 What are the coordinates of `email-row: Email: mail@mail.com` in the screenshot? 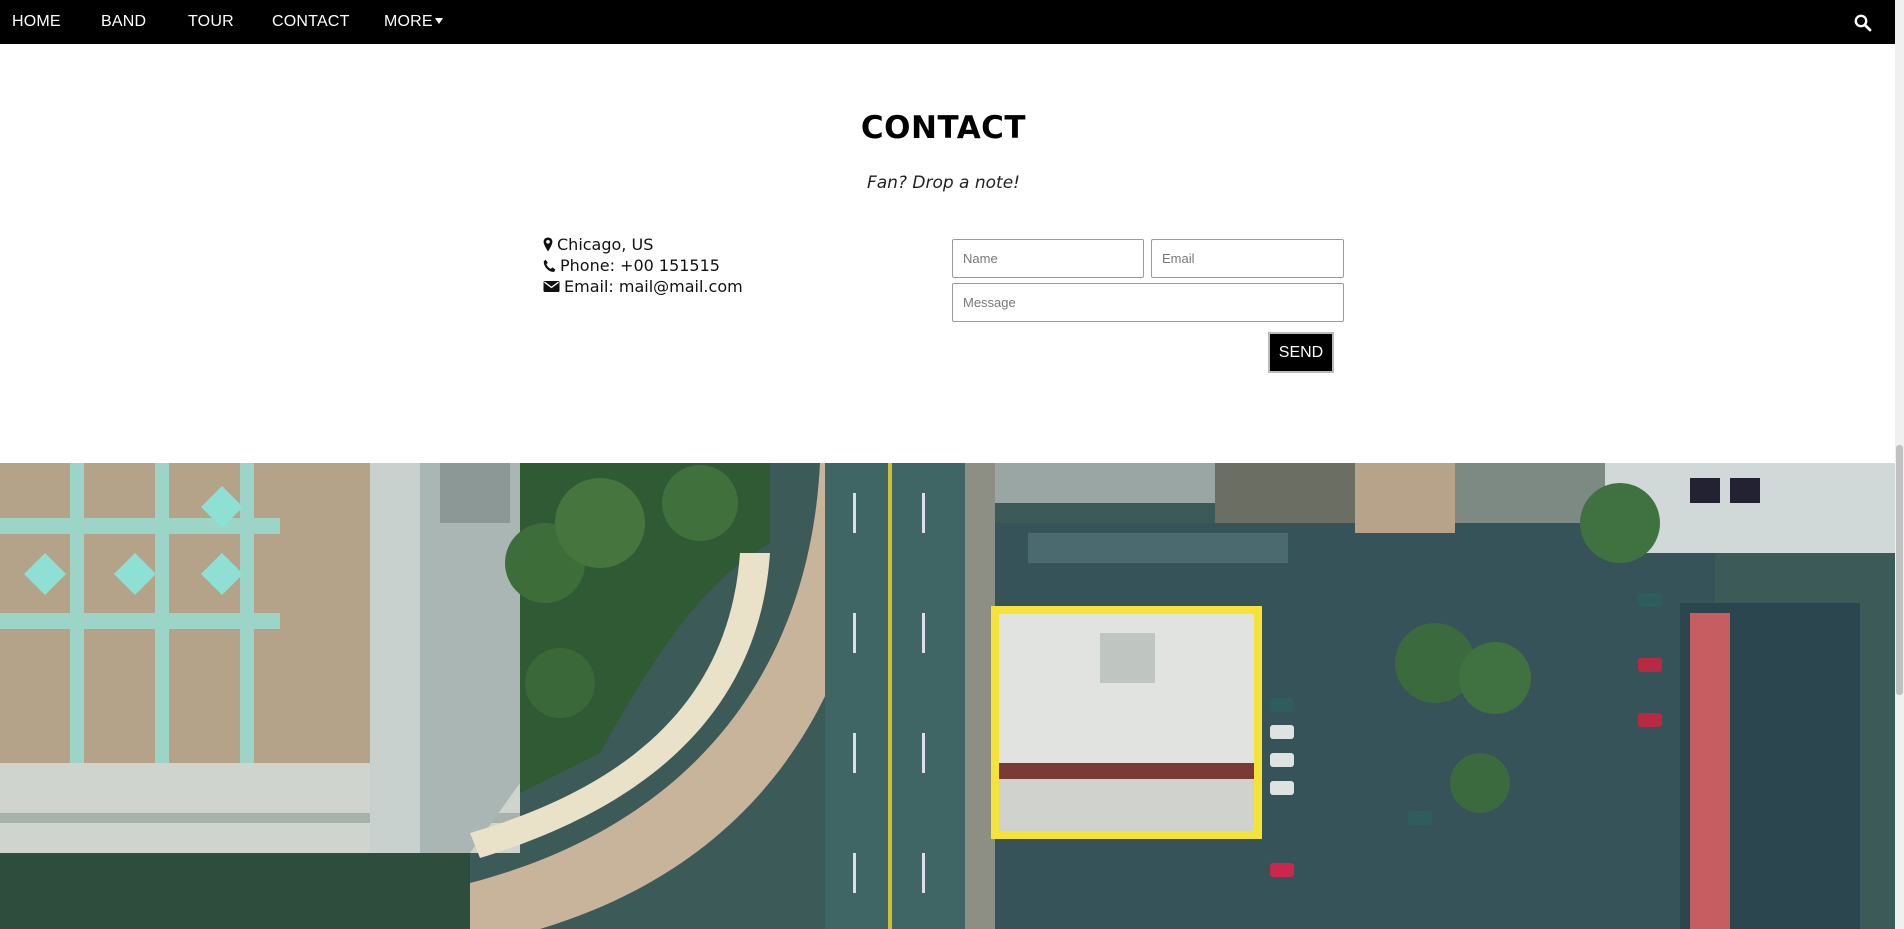 It's located at (643, 286).